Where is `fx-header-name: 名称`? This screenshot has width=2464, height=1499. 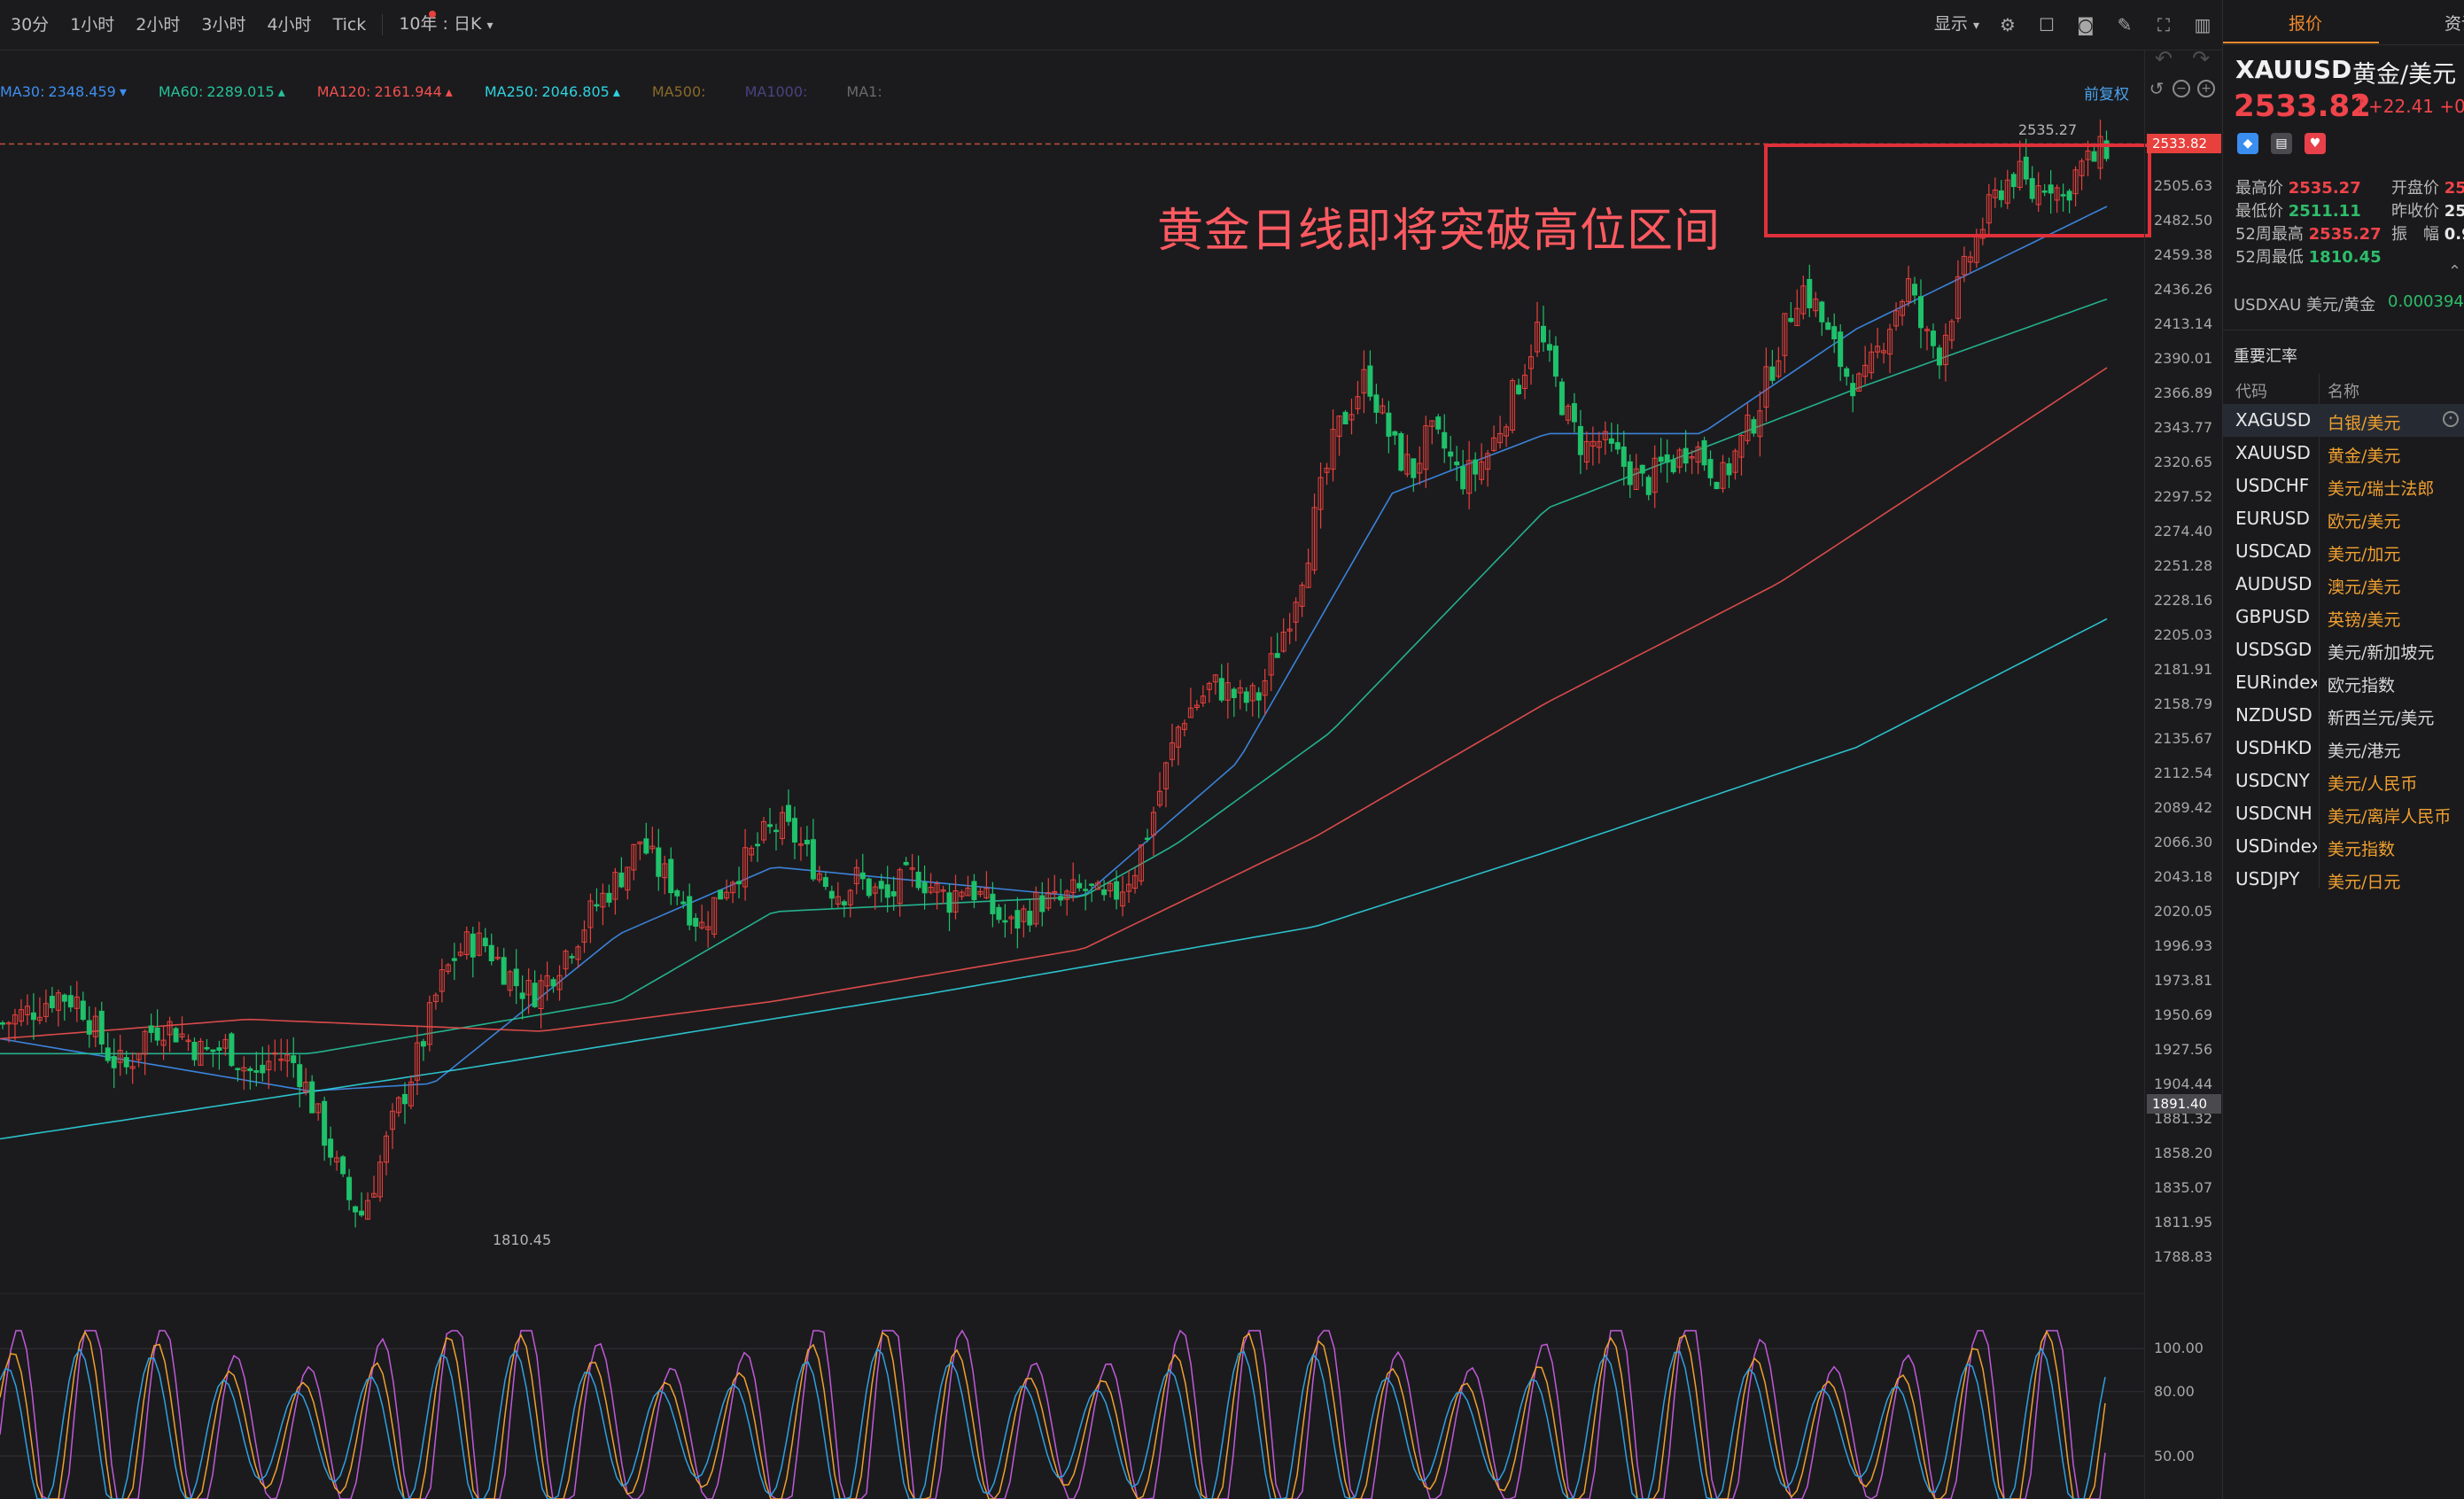
fx-header-name: 名称 is located at coordinates (2343, 392).